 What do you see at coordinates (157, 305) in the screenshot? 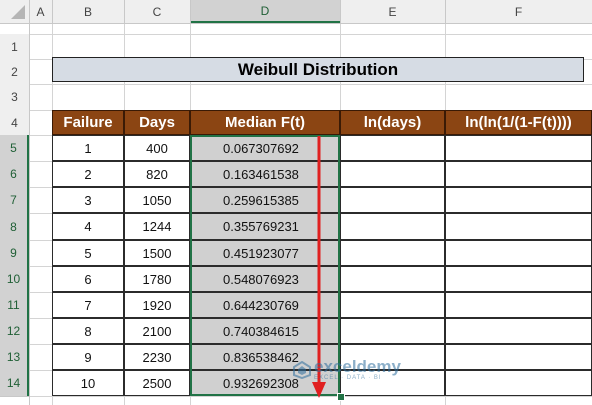
I see `days-cell: 1920` at bounding box center [157, 305].